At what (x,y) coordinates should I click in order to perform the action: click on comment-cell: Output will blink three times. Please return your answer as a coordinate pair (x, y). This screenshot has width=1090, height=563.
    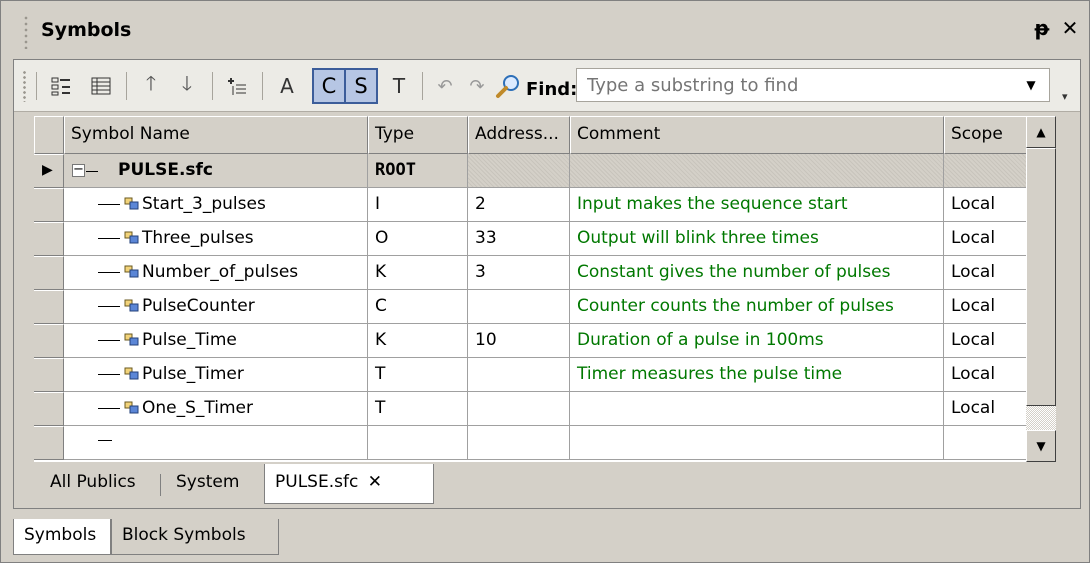
    Looking at the image, I should click on (757, 239).